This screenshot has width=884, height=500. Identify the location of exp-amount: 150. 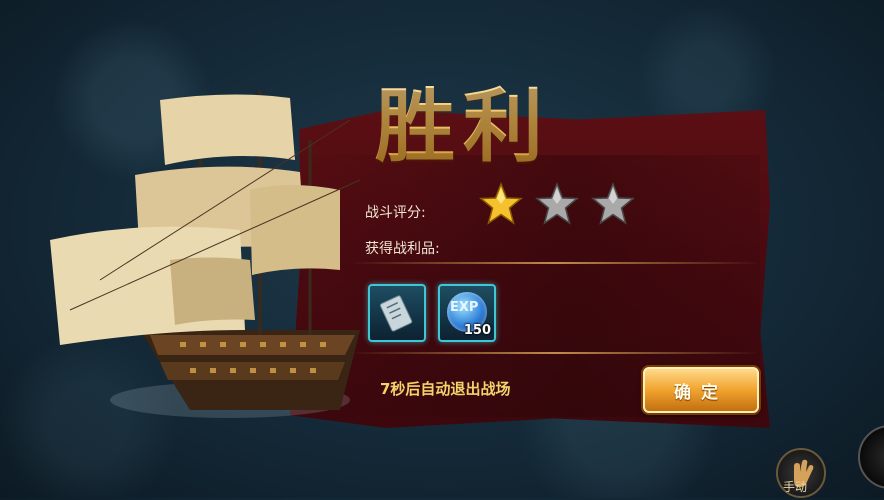
(477, 330).